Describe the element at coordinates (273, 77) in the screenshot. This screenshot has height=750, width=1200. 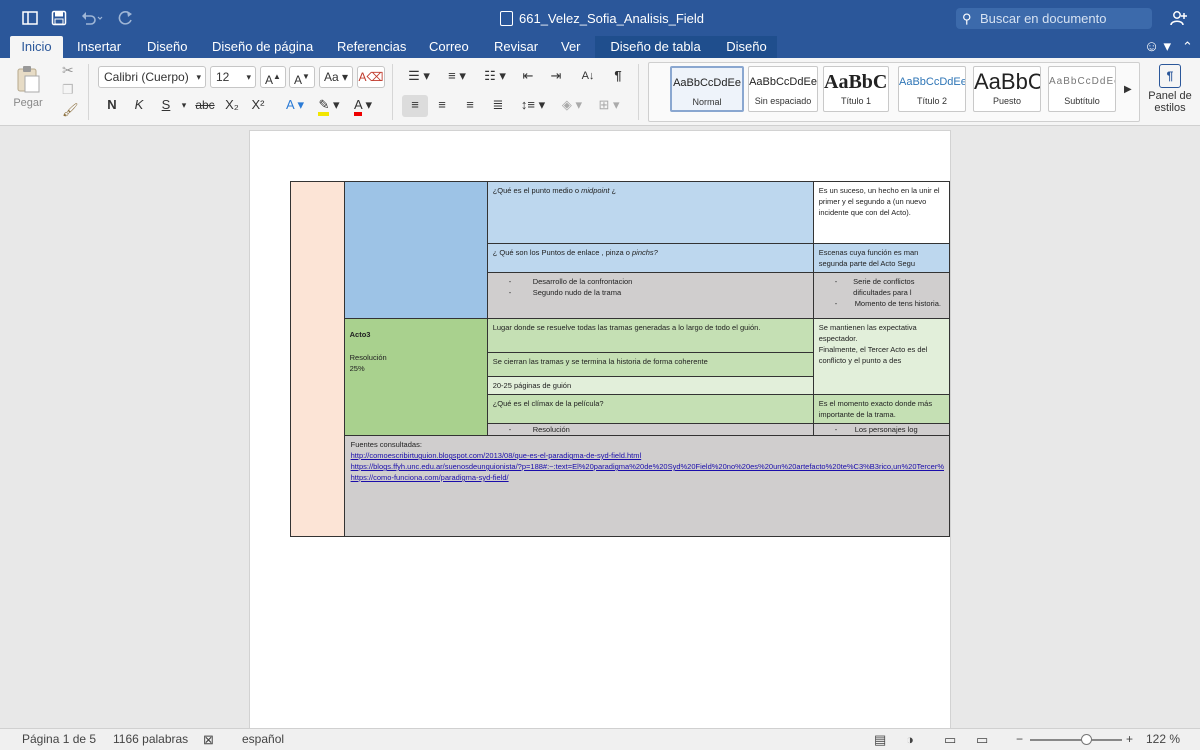
I see `grow-font-button: A▲` at that location.